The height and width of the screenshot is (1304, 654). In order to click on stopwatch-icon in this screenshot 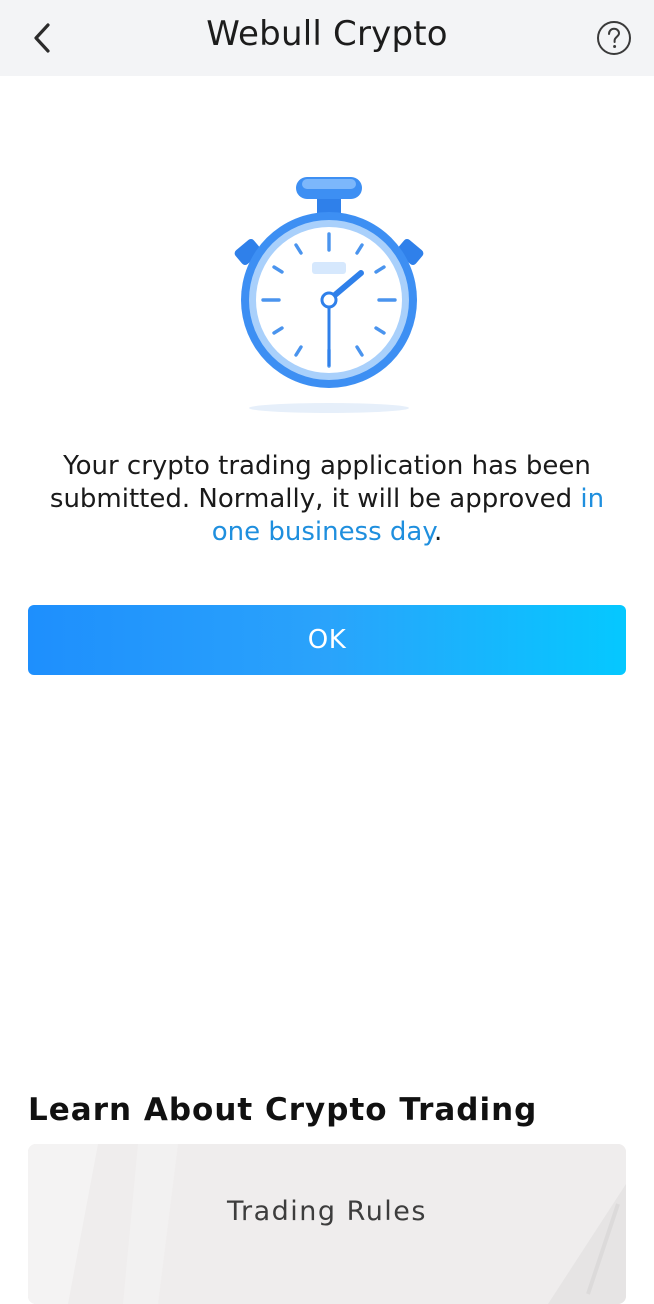, I will do `click(329, 295)`.